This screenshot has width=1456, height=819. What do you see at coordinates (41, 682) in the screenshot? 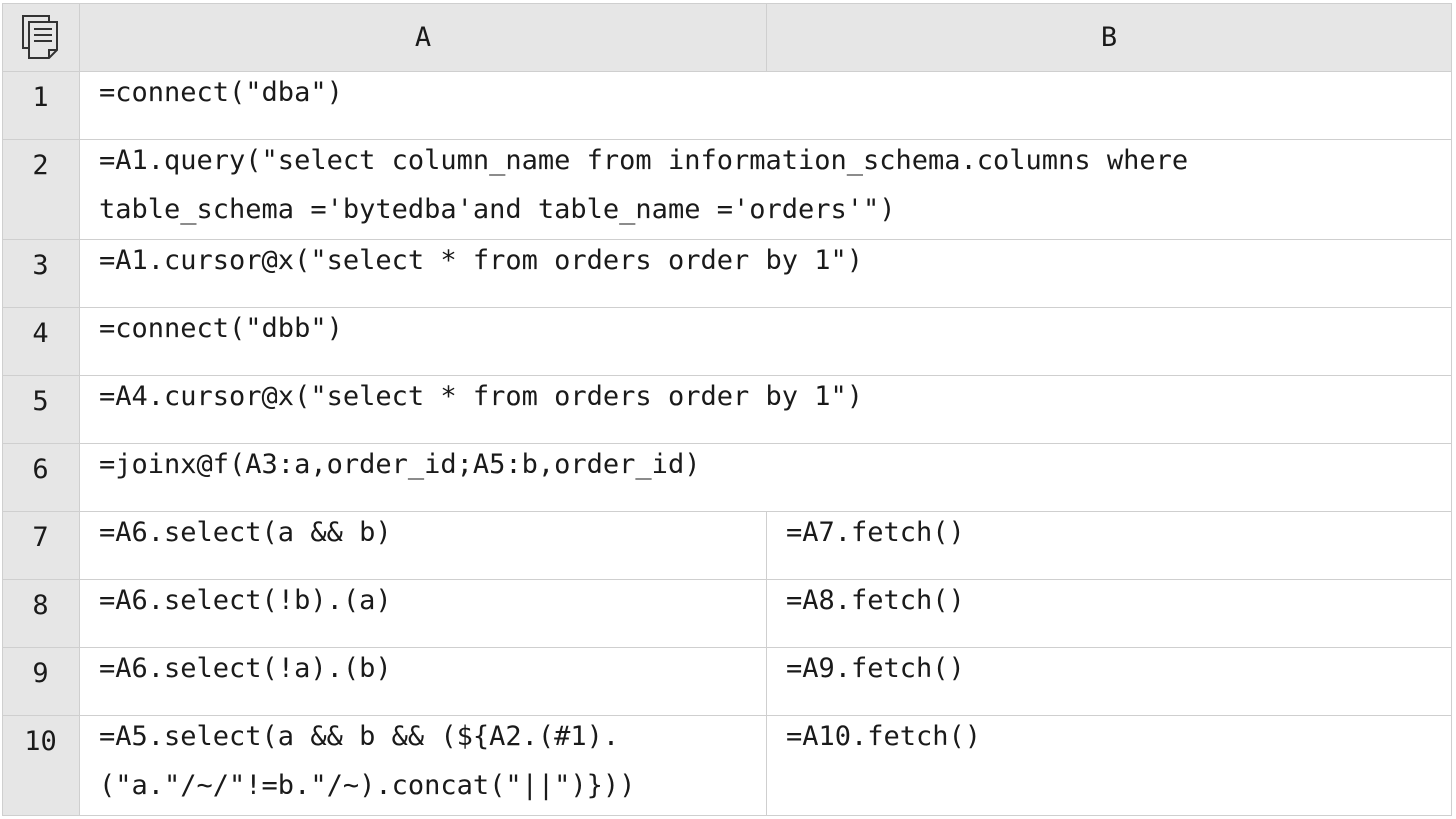
I see `row-header: 9` at bounding box center [41, 682].